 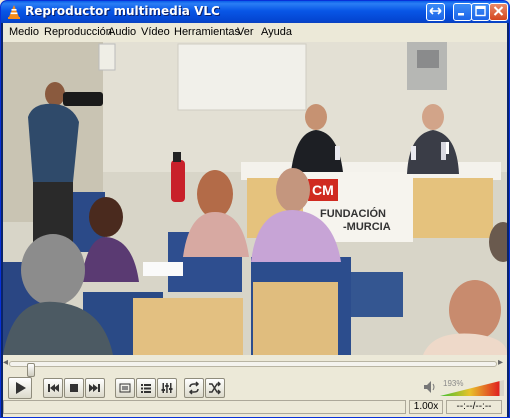 I want to click on equalizer-icon, so click(x=167, y=388).